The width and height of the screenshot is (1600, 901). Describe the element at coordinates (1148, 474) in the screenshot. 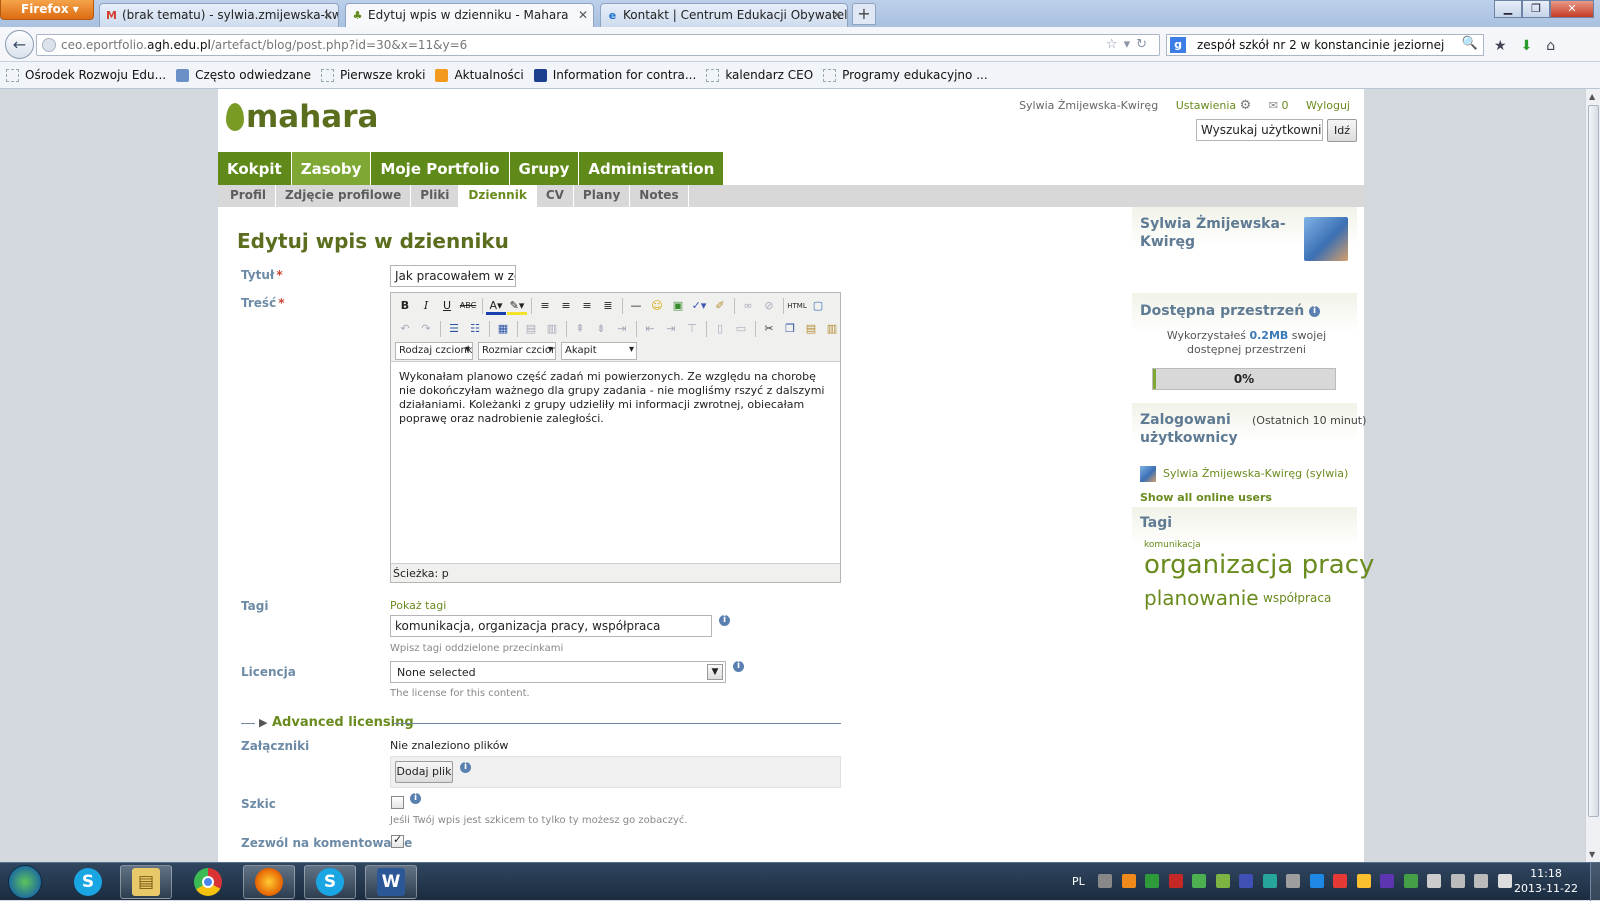

I see `online-user-avatar` at that location.